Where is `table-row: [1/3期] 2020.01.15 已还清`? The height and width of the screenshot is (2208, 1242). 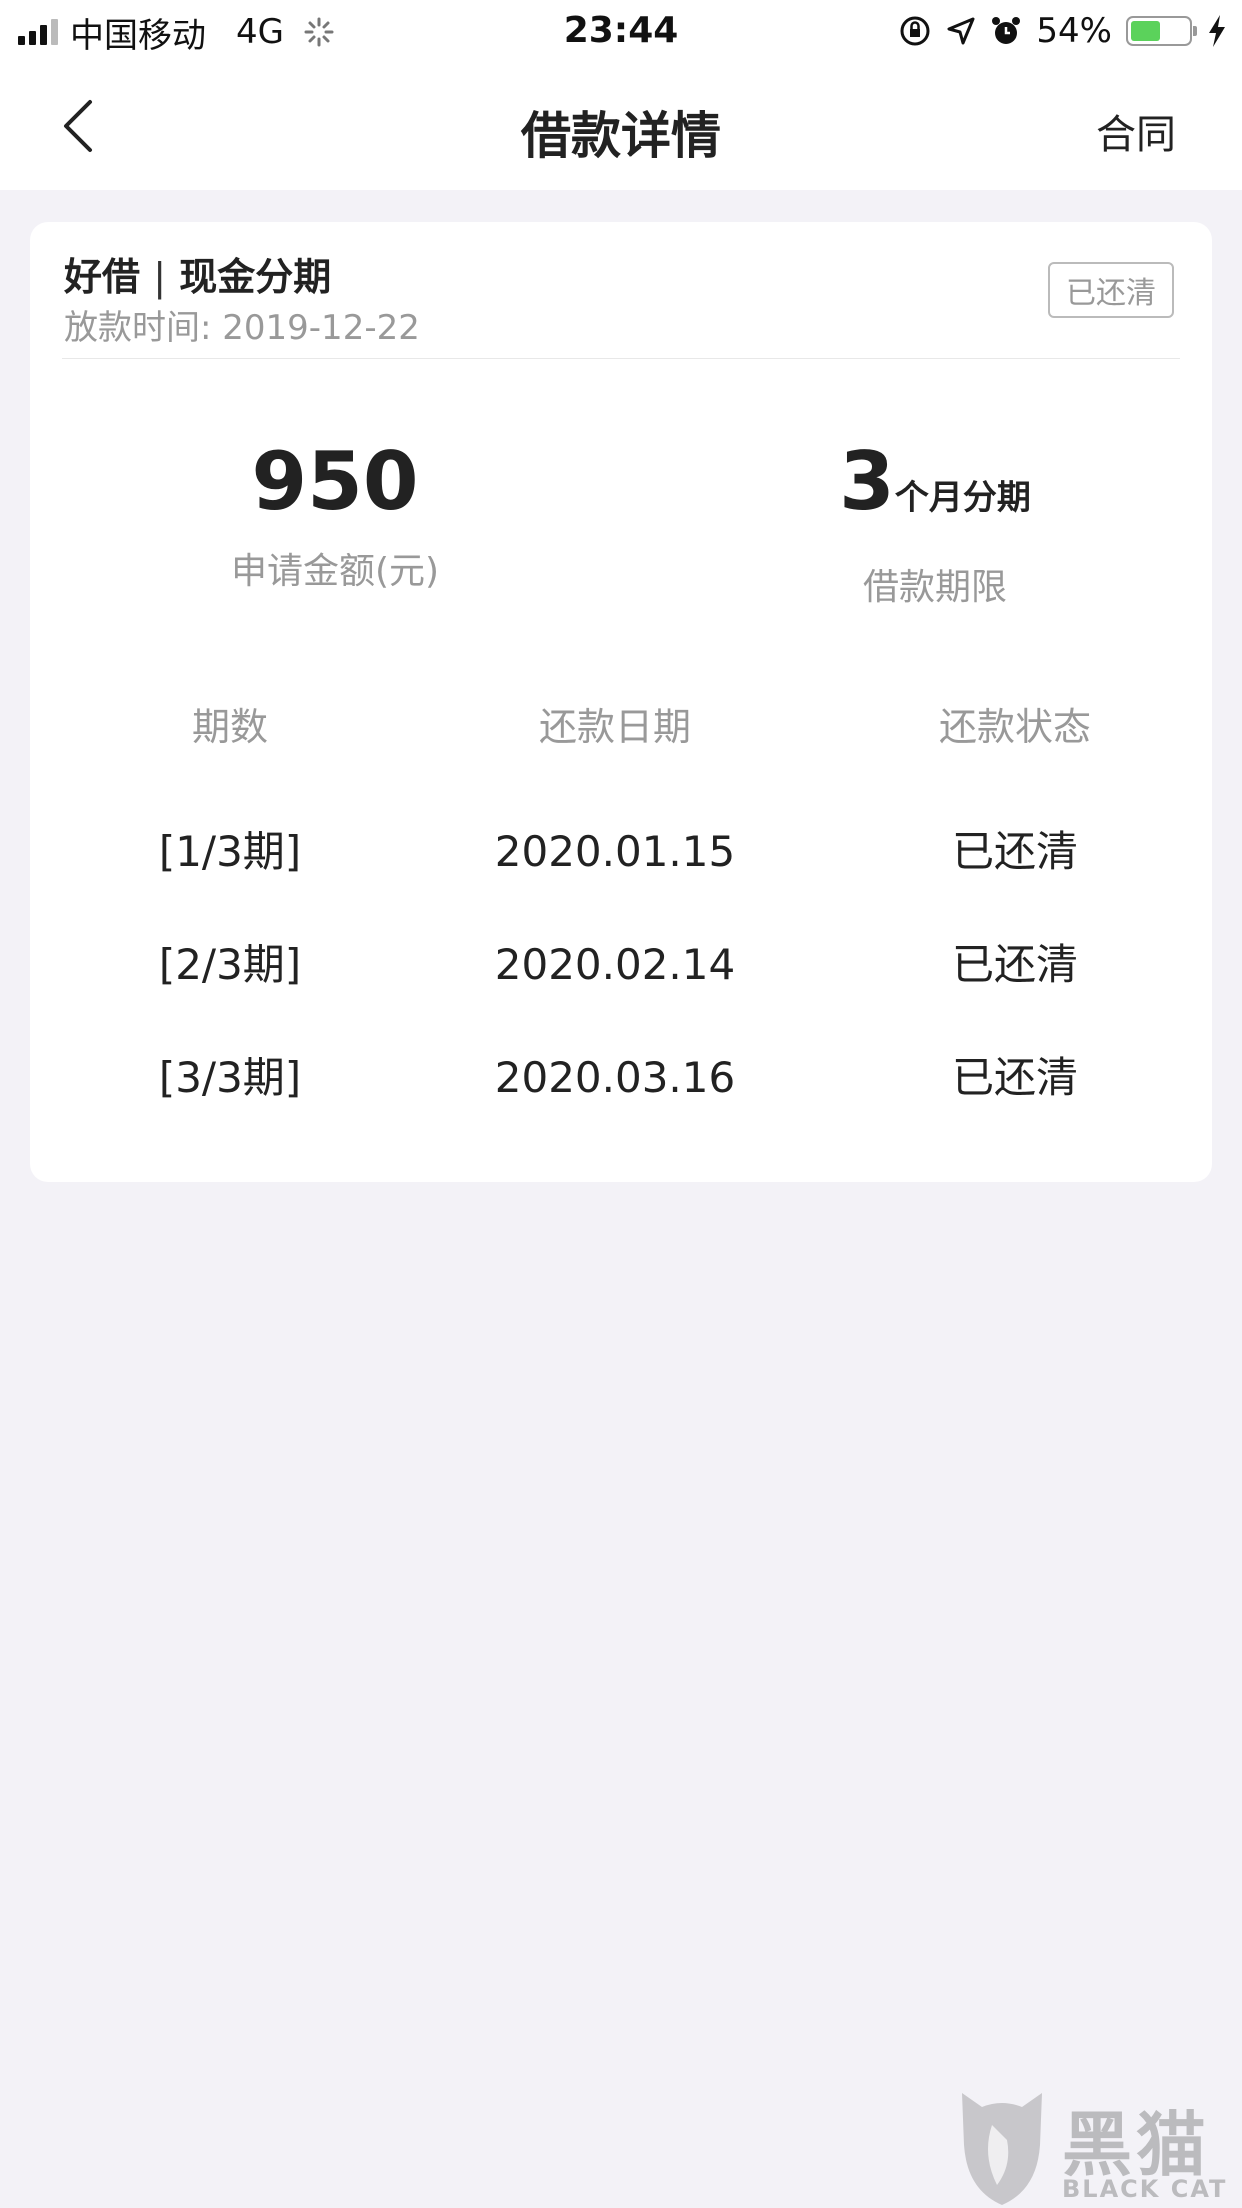
table-row: [1/3期] 2020.01.15 已还清 is located at coordinates (621, 873).